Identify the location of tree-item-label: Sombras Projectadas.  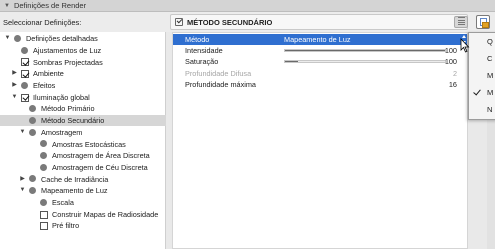
(68, 62).